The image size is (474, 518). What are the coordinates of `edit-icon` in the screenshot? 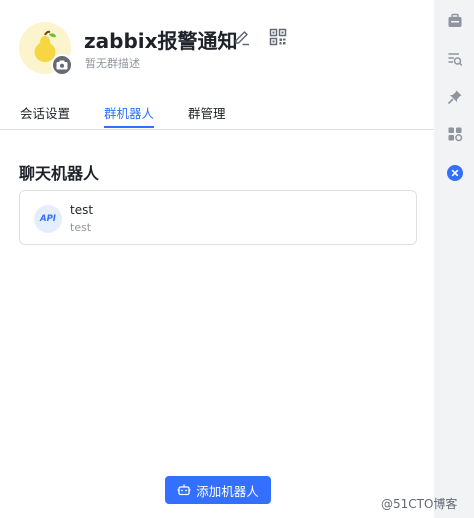 It's located at (242, 37).